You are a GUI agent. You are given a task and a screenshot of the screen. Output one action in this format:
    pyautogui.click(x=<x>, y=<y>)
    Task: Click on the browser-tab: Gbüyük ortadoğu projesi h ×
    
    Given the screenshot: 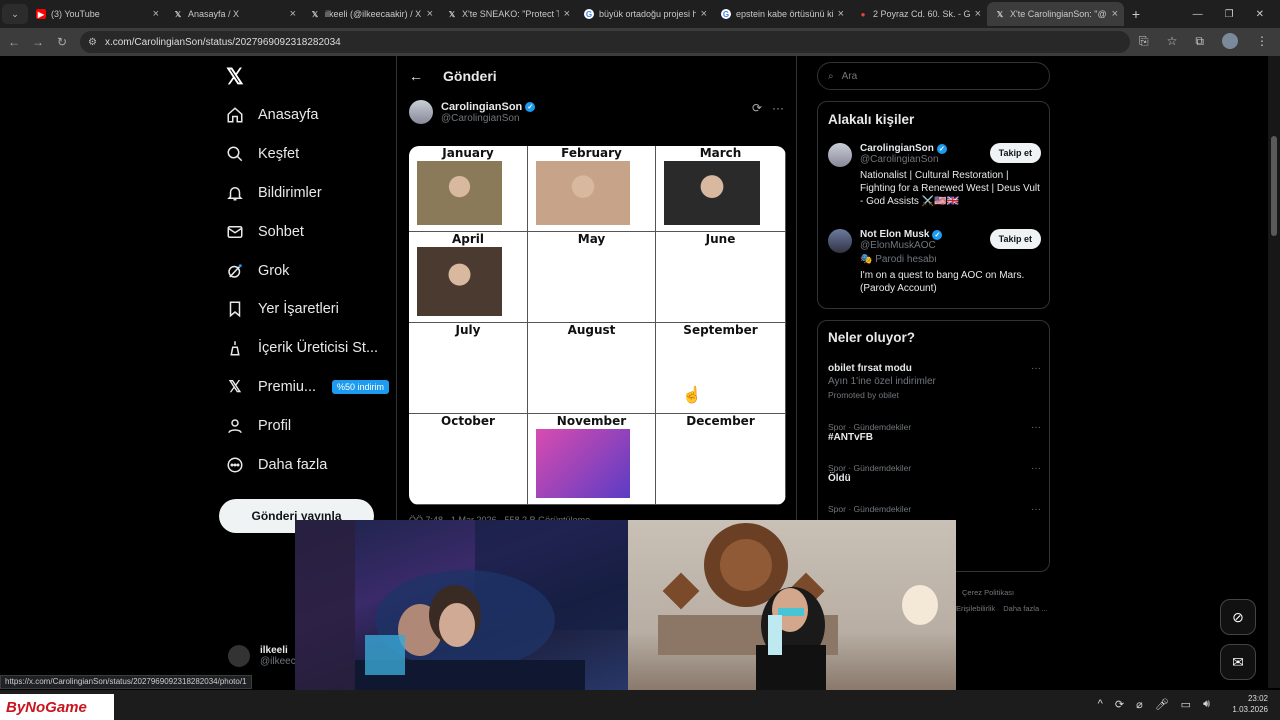 What is the action you would take?
    pyautogui.click(x=644, y=14)
    